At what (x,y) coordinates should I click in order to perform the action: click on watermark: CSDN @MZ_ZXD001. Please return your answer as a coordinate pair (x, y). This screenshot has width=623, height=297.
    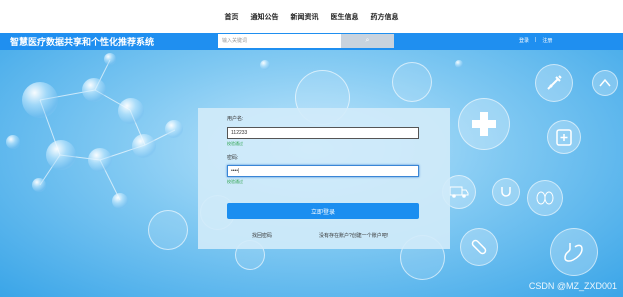
    Looking at the image, I should click on (572, 286).